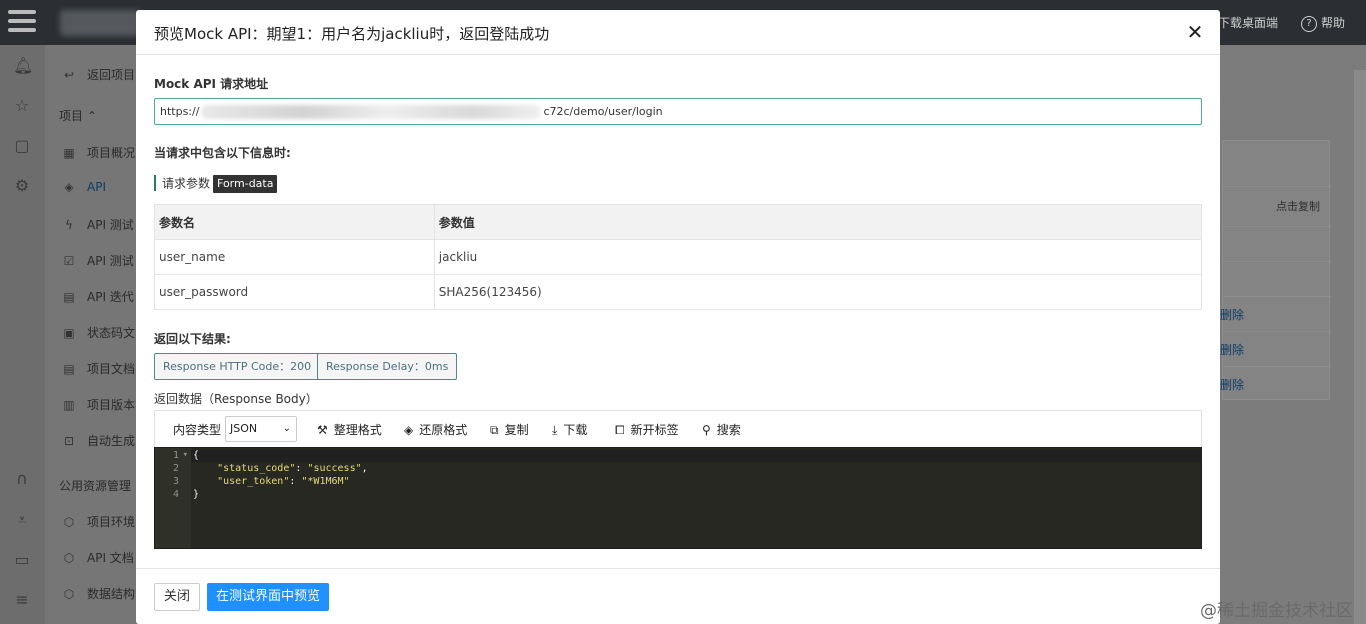  I want to click on external-link-icon: ⧠, so click(620, 430).